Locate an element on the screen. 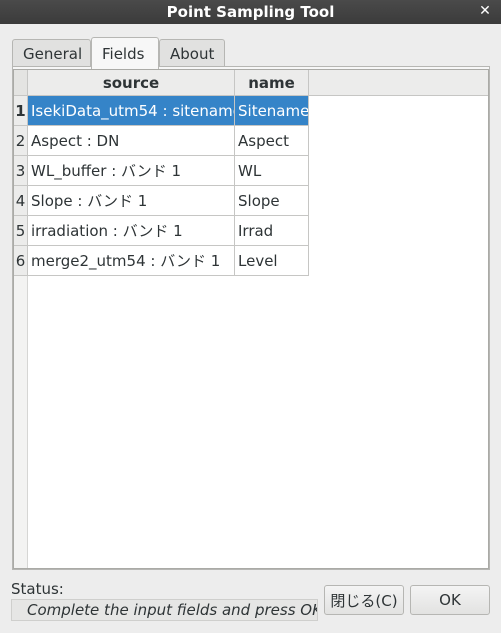 This screenshot has height=633, width=501. table-cell-name: Aspect is located at coordinates (272, 141).